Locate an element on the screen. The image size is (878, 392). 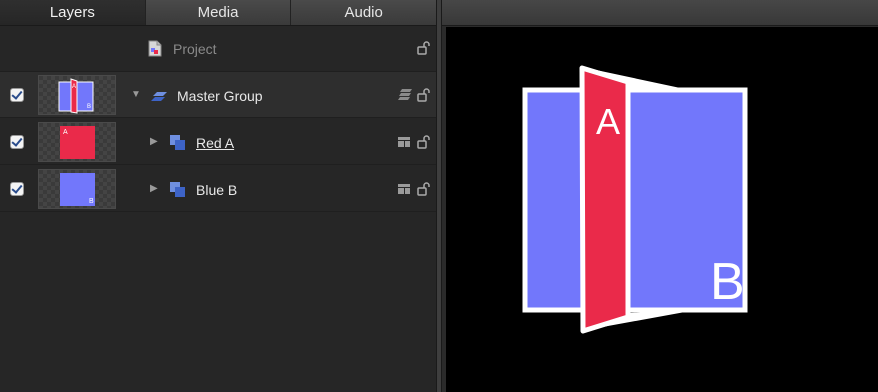
project-row: Project is located at coordinates (218, 49).